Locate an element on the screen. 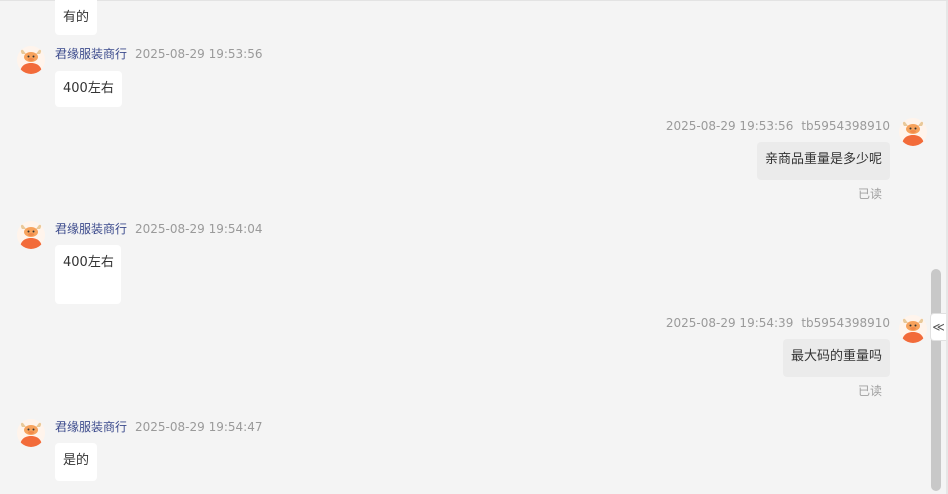  scrollbar-thumb is located at coordinates (936, 380).